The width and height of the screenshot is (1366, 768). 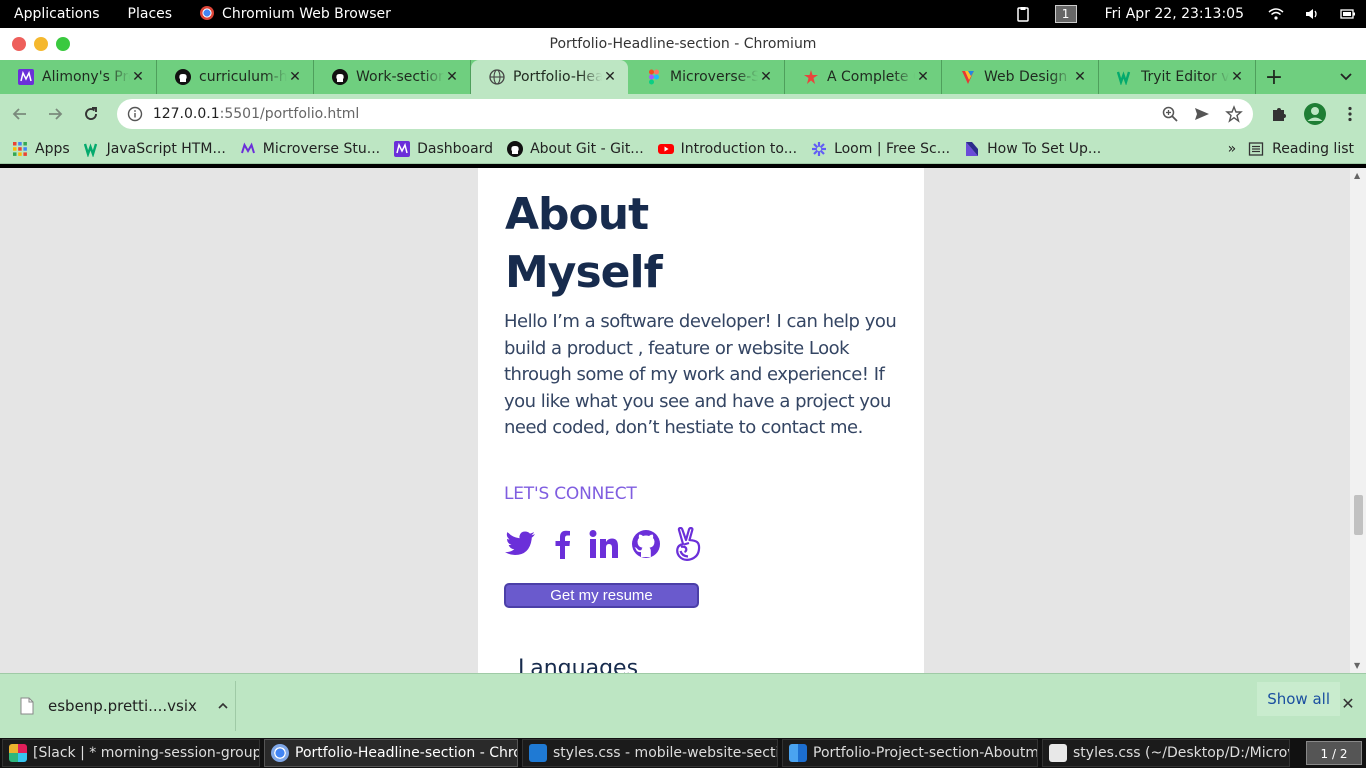 What do you see at coordinates (63, 44) in the screenshot?
I see `maximize-window-button` at bounding box center [63, 44].